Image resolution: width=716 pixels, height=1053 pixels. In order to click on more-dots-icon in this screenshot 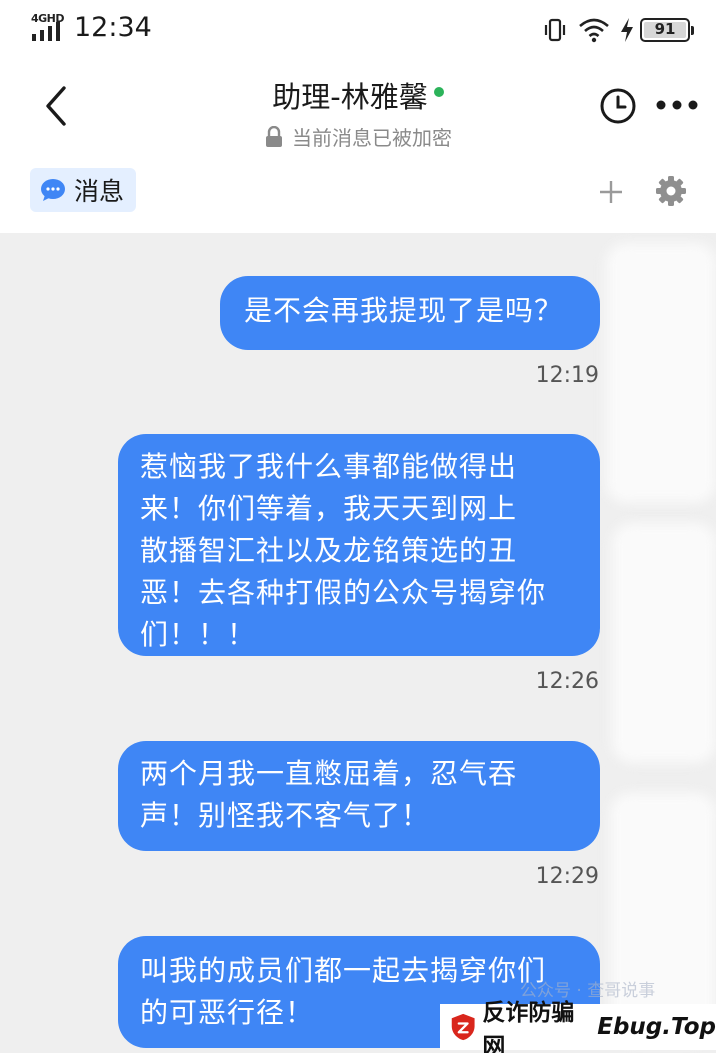, I will do `click(677, 105)`.